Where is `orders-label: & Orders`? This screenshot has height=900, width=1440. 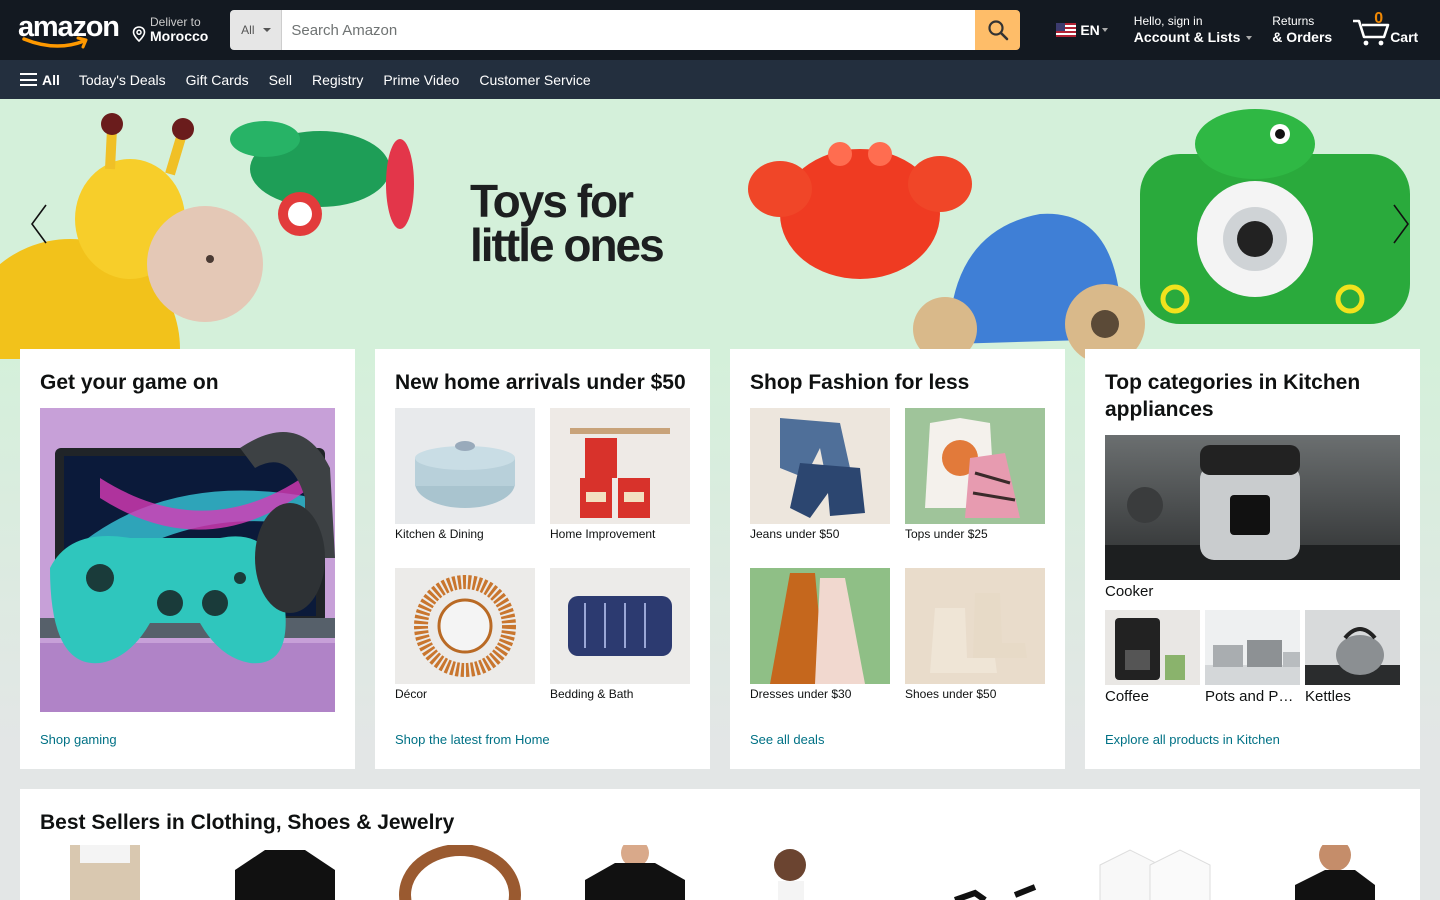
orders-label: & Orders is located at coordinates (1302, 36).